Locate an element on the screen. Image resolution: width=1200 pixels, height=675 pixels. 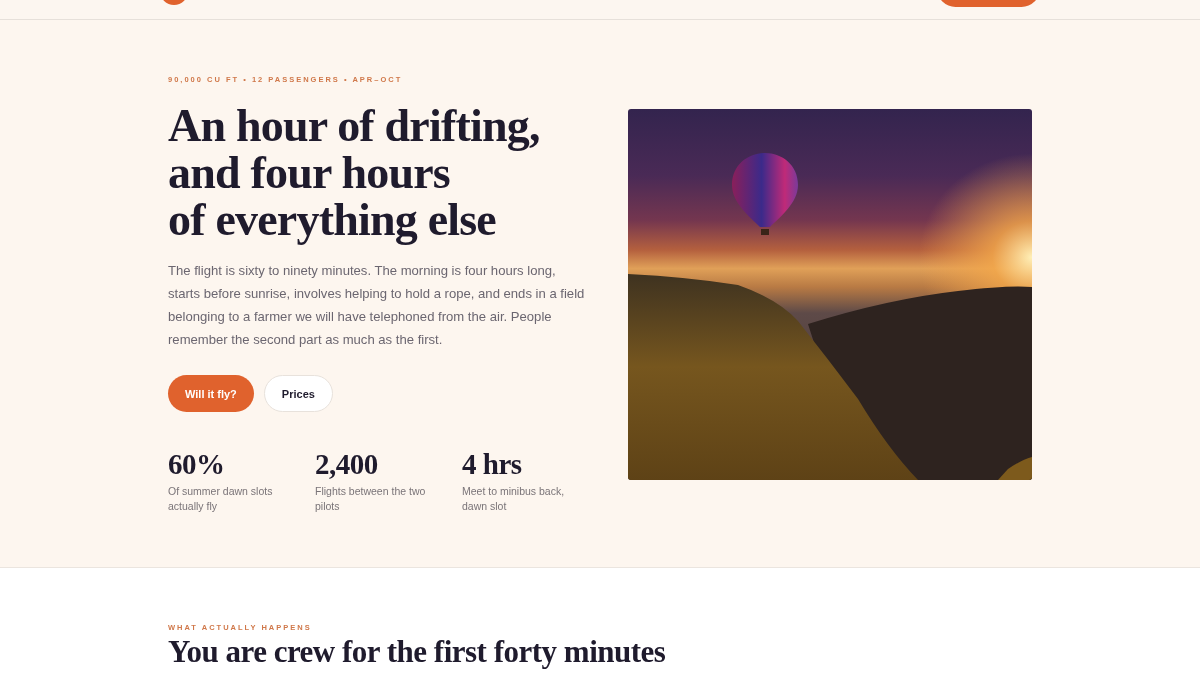
stat-value: 2,400 is located at coordinates (347, 464).